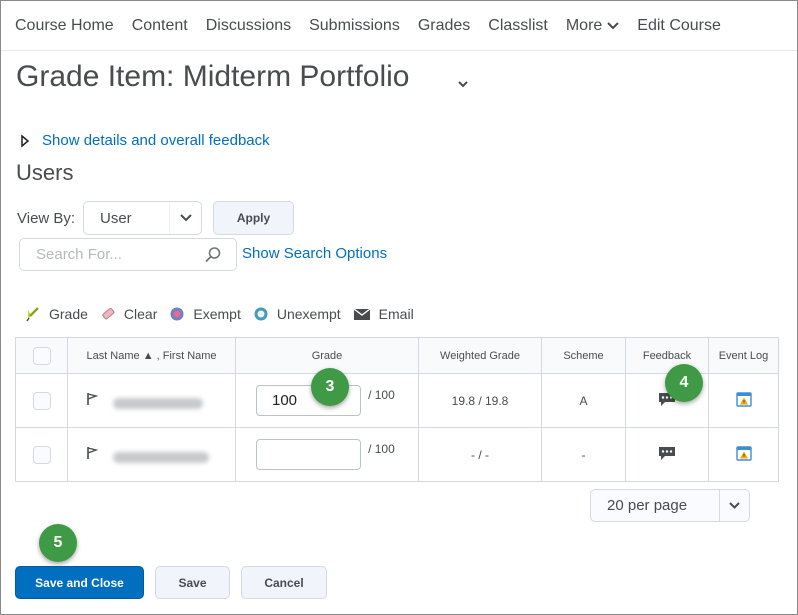  What do you see at coordinates (79, 582) in the screenshot?
I see `save-and-close-button: Save and Close` at bounding box center [79, 582].